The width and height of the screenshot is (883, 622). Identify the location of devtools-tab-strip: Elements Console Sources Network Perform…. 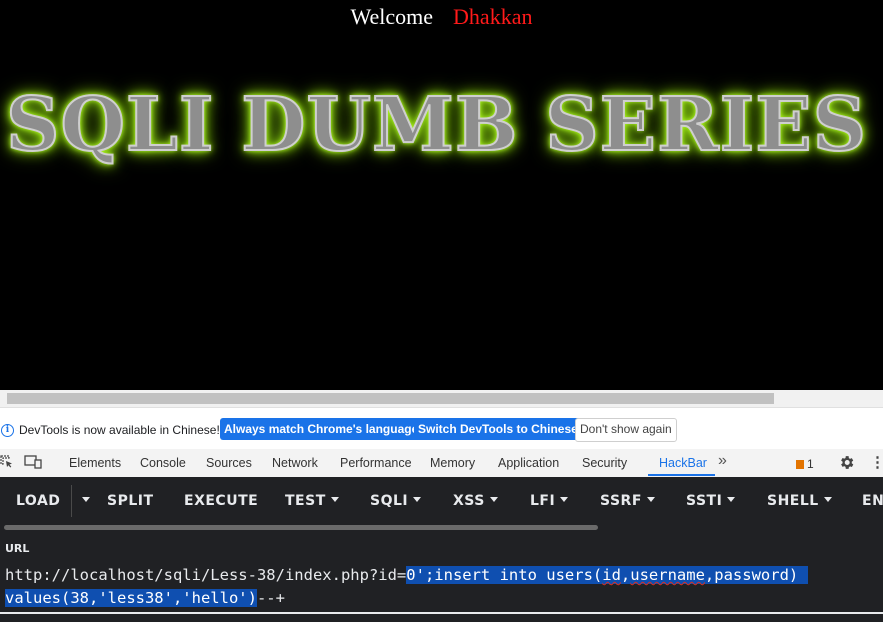
(441, 463).